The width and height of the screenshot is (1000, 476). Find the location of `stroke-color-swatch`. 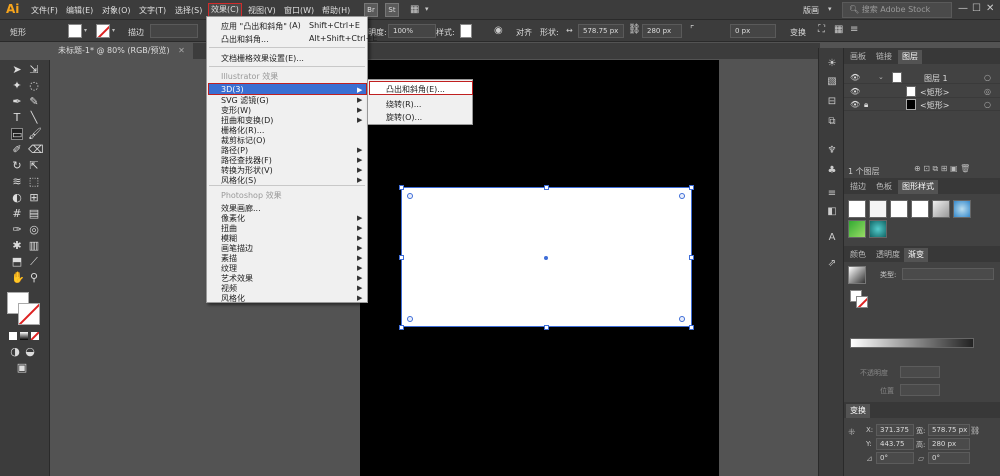

stroke-color-swatch is located at coordinates (29, 314).